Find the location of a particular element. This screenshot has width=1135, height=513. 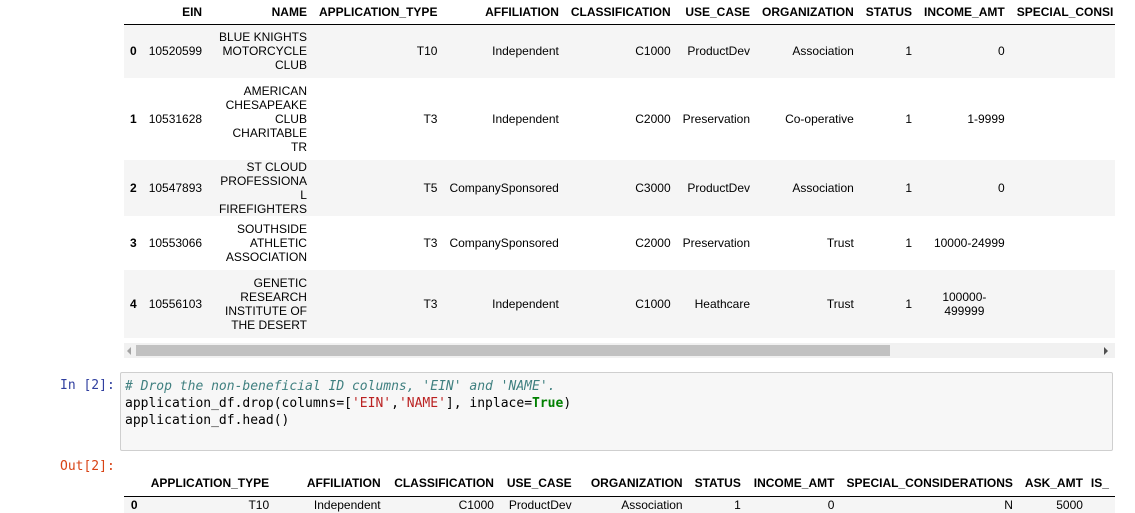

cell-application-type: T5 is located at coordinates (430, 188).